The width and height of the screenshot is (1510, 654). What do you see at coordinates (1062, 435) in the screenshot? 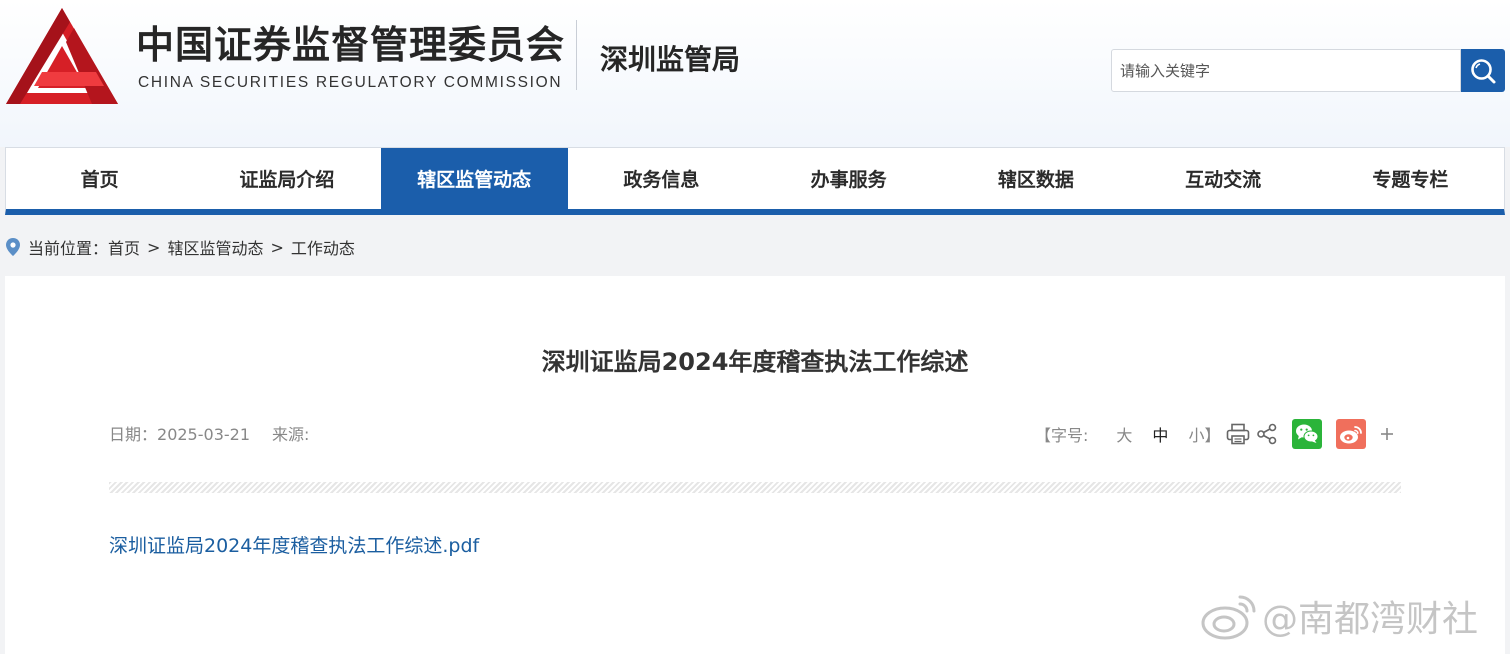
I see `font-size-label: 【字号:` at bounding box center [1062, 435].